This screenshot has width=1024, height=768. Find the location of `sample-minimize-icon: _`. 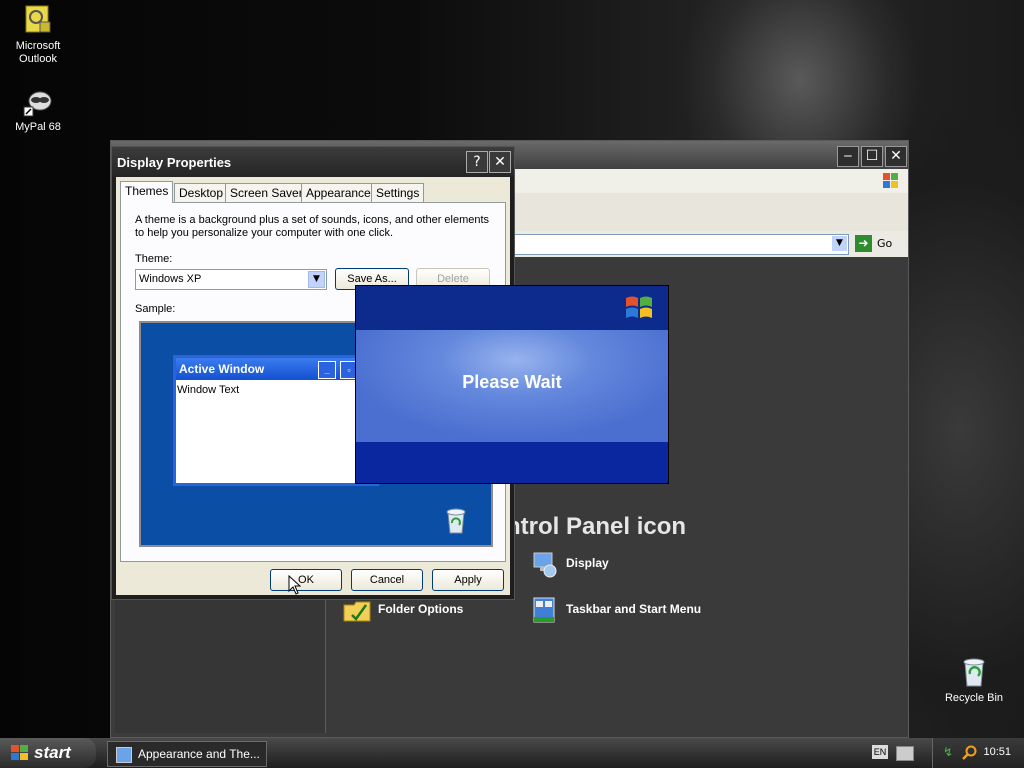

sample-minimize-icon: _ is located at coordinates (327, 370).